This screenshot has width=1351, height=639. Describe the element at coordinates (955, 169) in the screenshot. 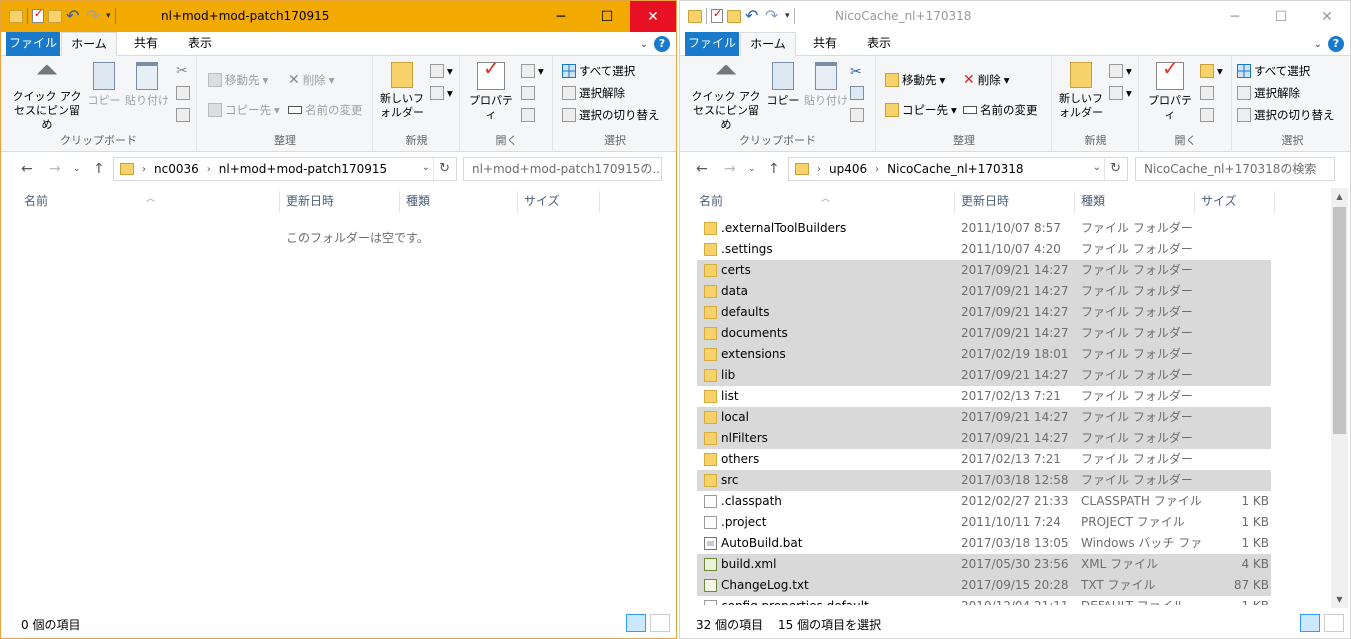

I see `breadcrumb-folder: NicoCache_nl+170318` at that location.